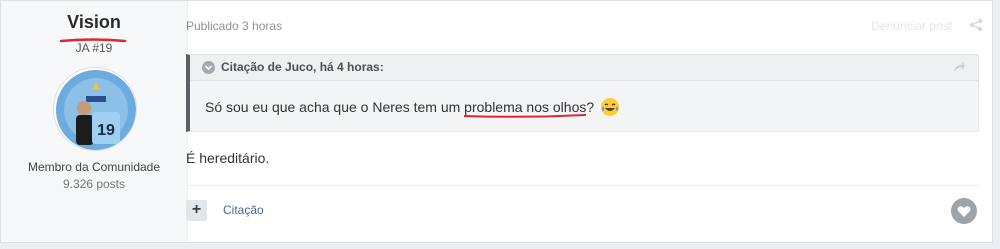 Image resolution: width=1000 pixels, height=249 pixels. What do you see at coordinates (335, 107) in the screenshot?
I see `quote-text-before: Só sou eu que acha que o Neres tem um` at bounding box center [335, 107].